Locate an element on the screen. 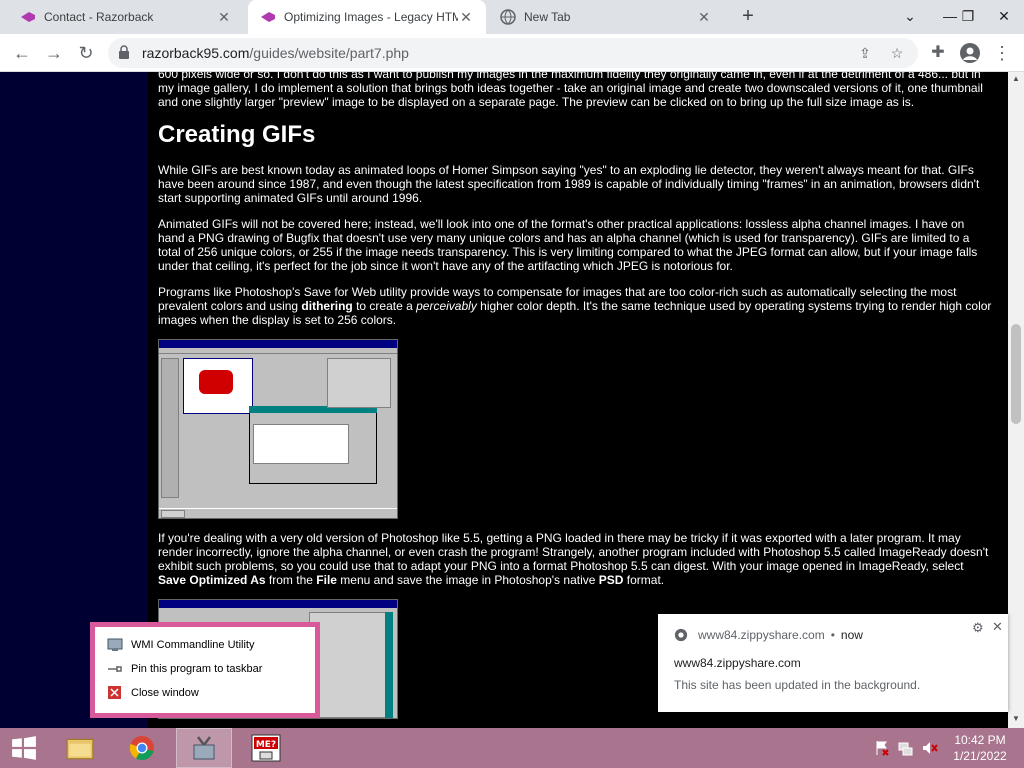  reload-button: ↻ is located at coordinates (86, 53).